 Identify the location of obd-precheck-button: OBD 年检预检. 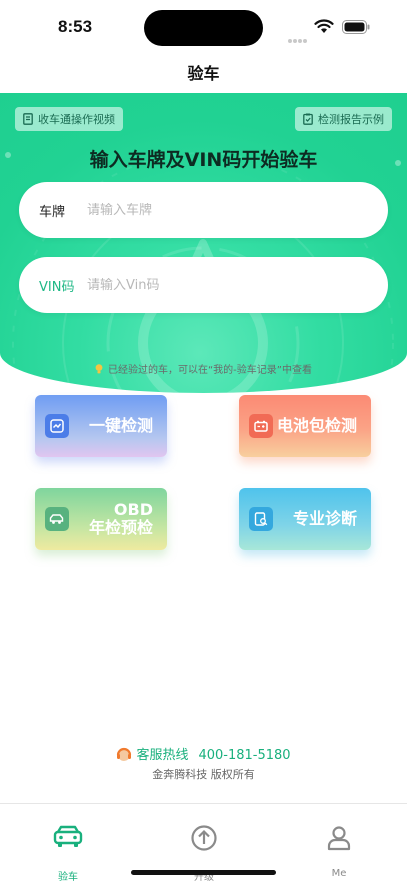
(101, 519).